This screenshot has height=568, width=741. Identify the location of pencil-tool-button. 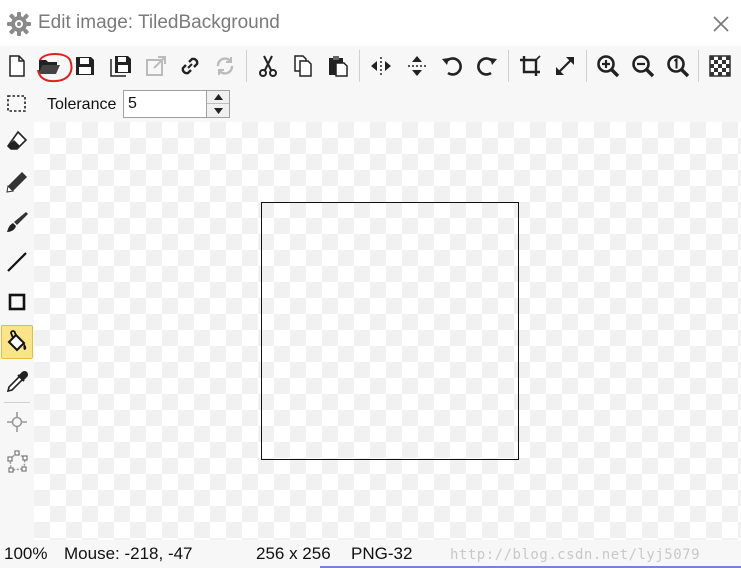
(17, 182).